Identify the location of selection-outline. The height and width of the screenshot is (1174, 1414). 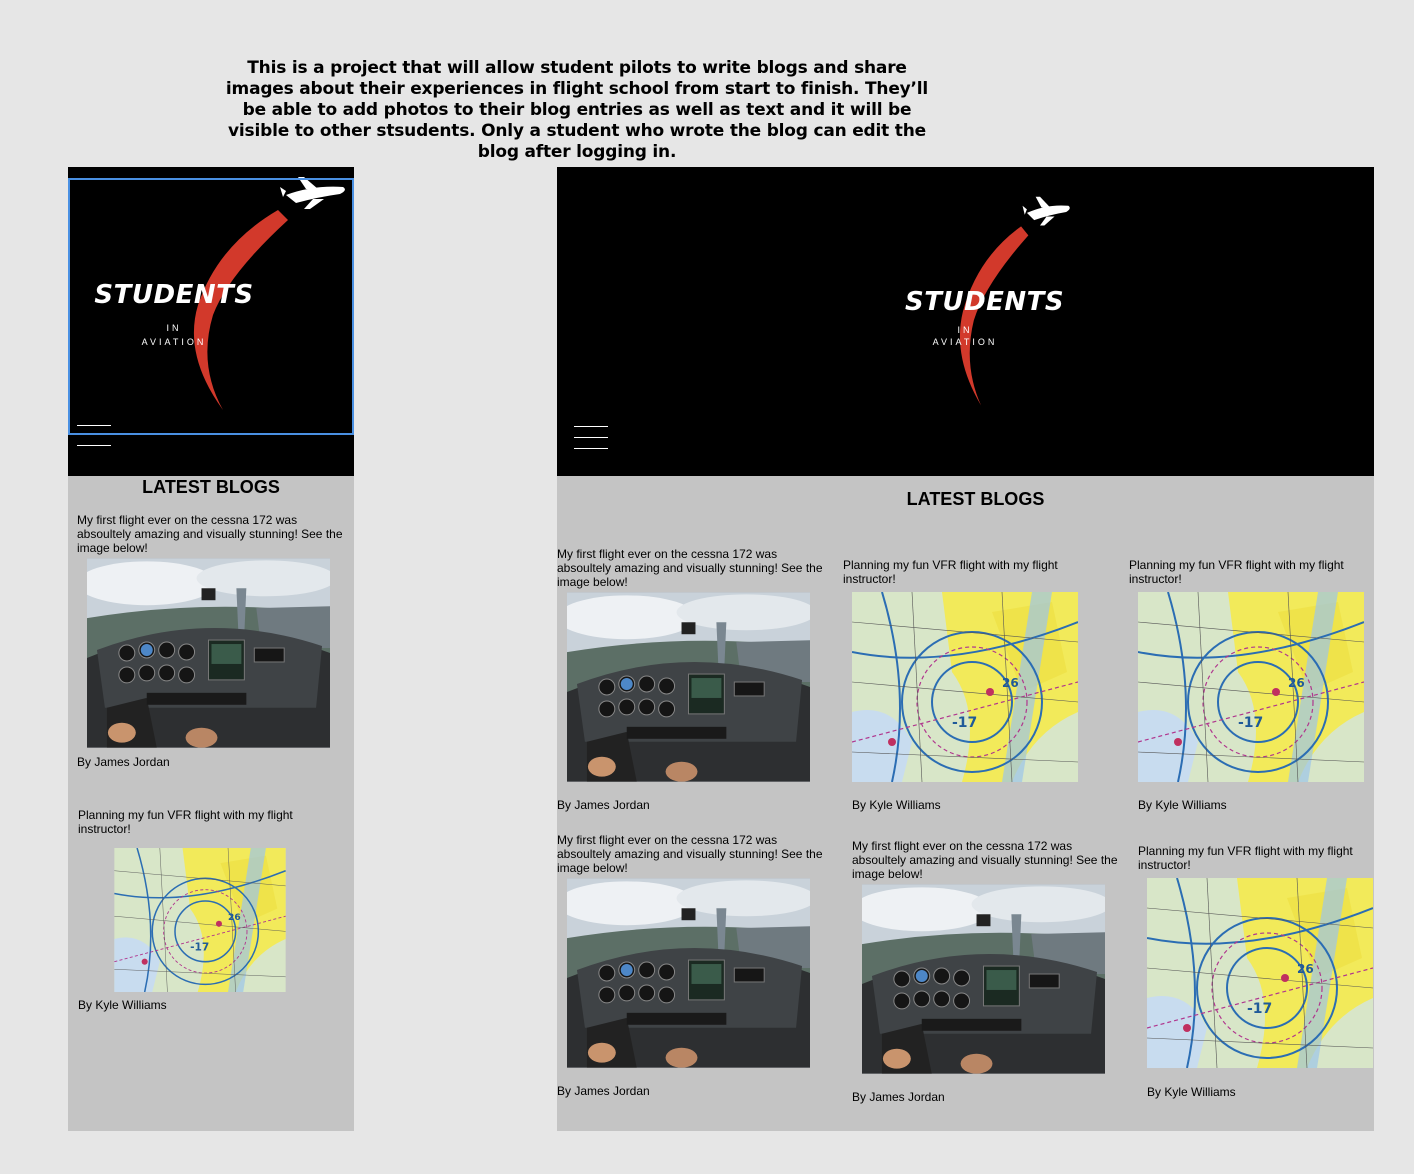
(211, 306).